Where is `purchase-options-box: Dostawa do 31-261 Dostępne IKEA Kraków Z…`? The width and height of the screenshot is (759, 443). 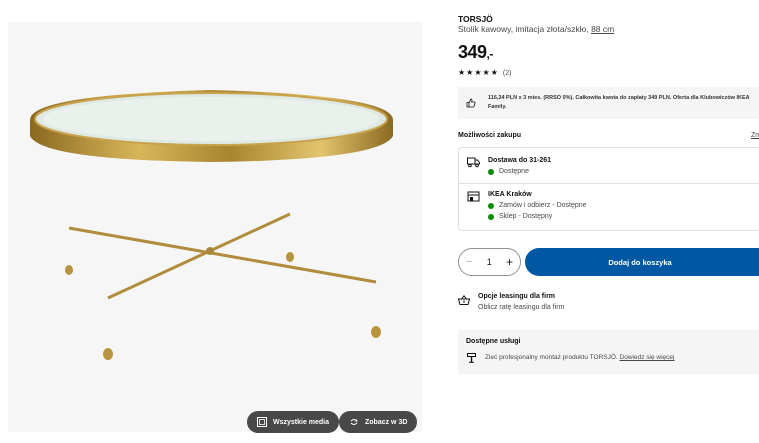 purchase-options-box: Dostawa do 31-261 Dostępne IKEA Kraków Z… is located at coordinates (608, 189).